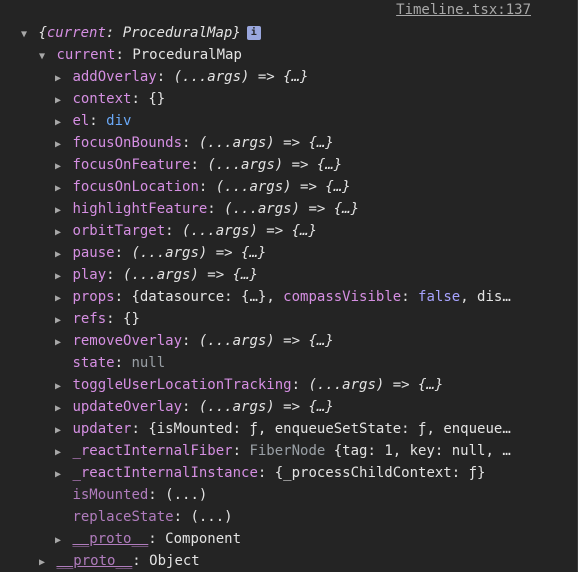 Image resolution: width=578 pixels, height=572 pixels. I want to click on tree-row-removeOverlay: ▶ removeOverlay: (...args) => {…}, so click(289, 341).